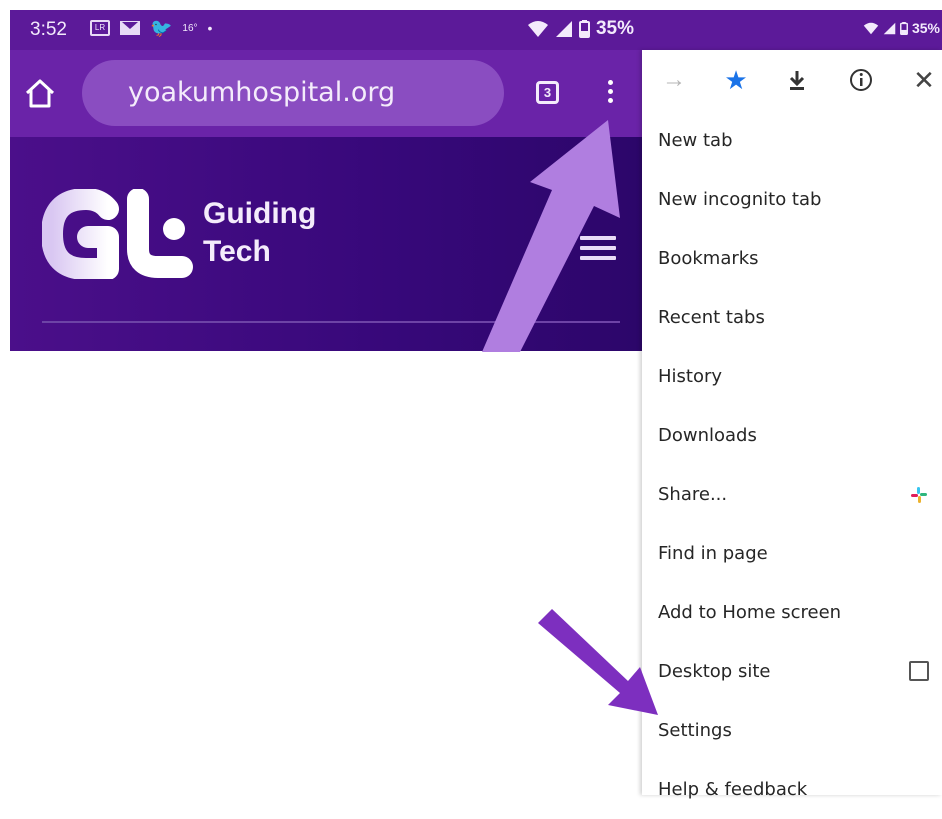  I want to click on menu-item-label: Help & feedback, so click(733, 789).